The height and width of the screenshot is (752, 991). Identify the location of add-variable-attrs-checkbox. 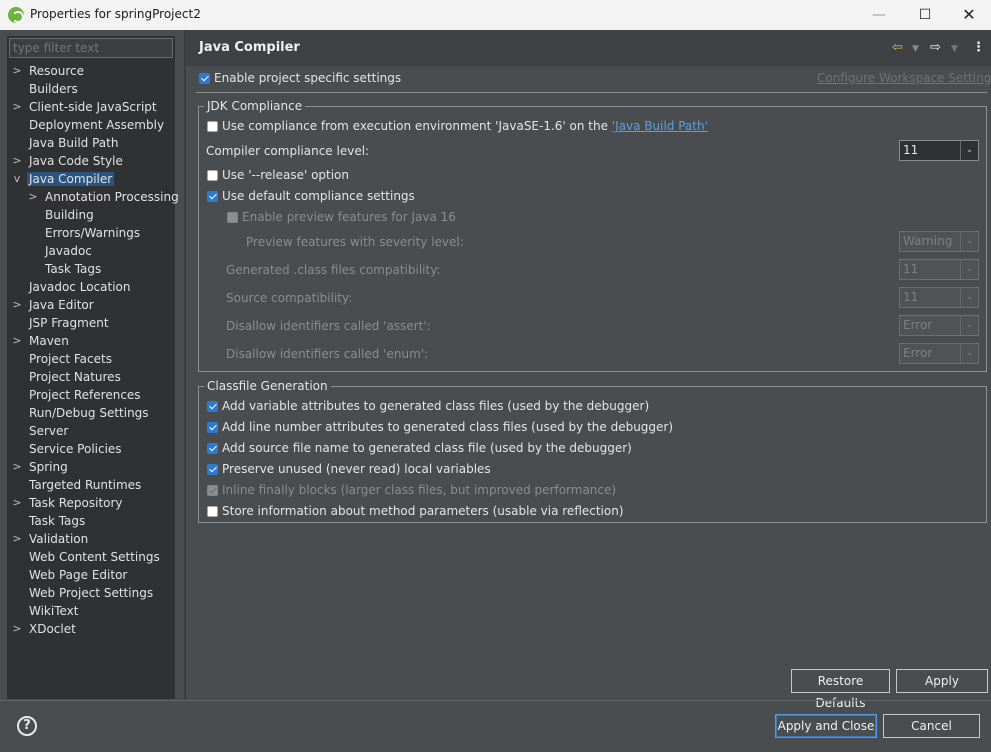
(212, 406).